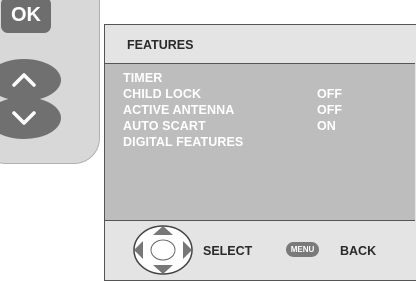 The height and width of the screenshot is (281, 416). I want to click on auto-scart-value: ON, so click(326, 126).